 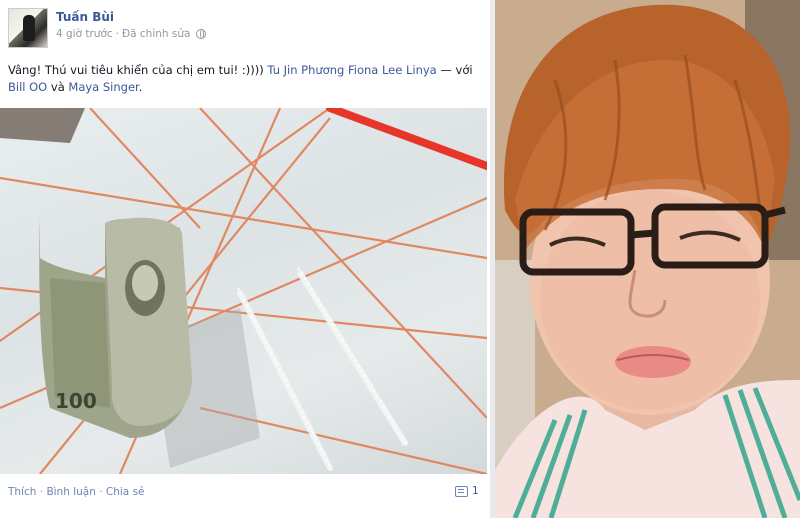 What do you see at coordinates (85, 17) in the screenshot?
I see `author-name: Tuấn Bùi` at bounding box center [85, 17].